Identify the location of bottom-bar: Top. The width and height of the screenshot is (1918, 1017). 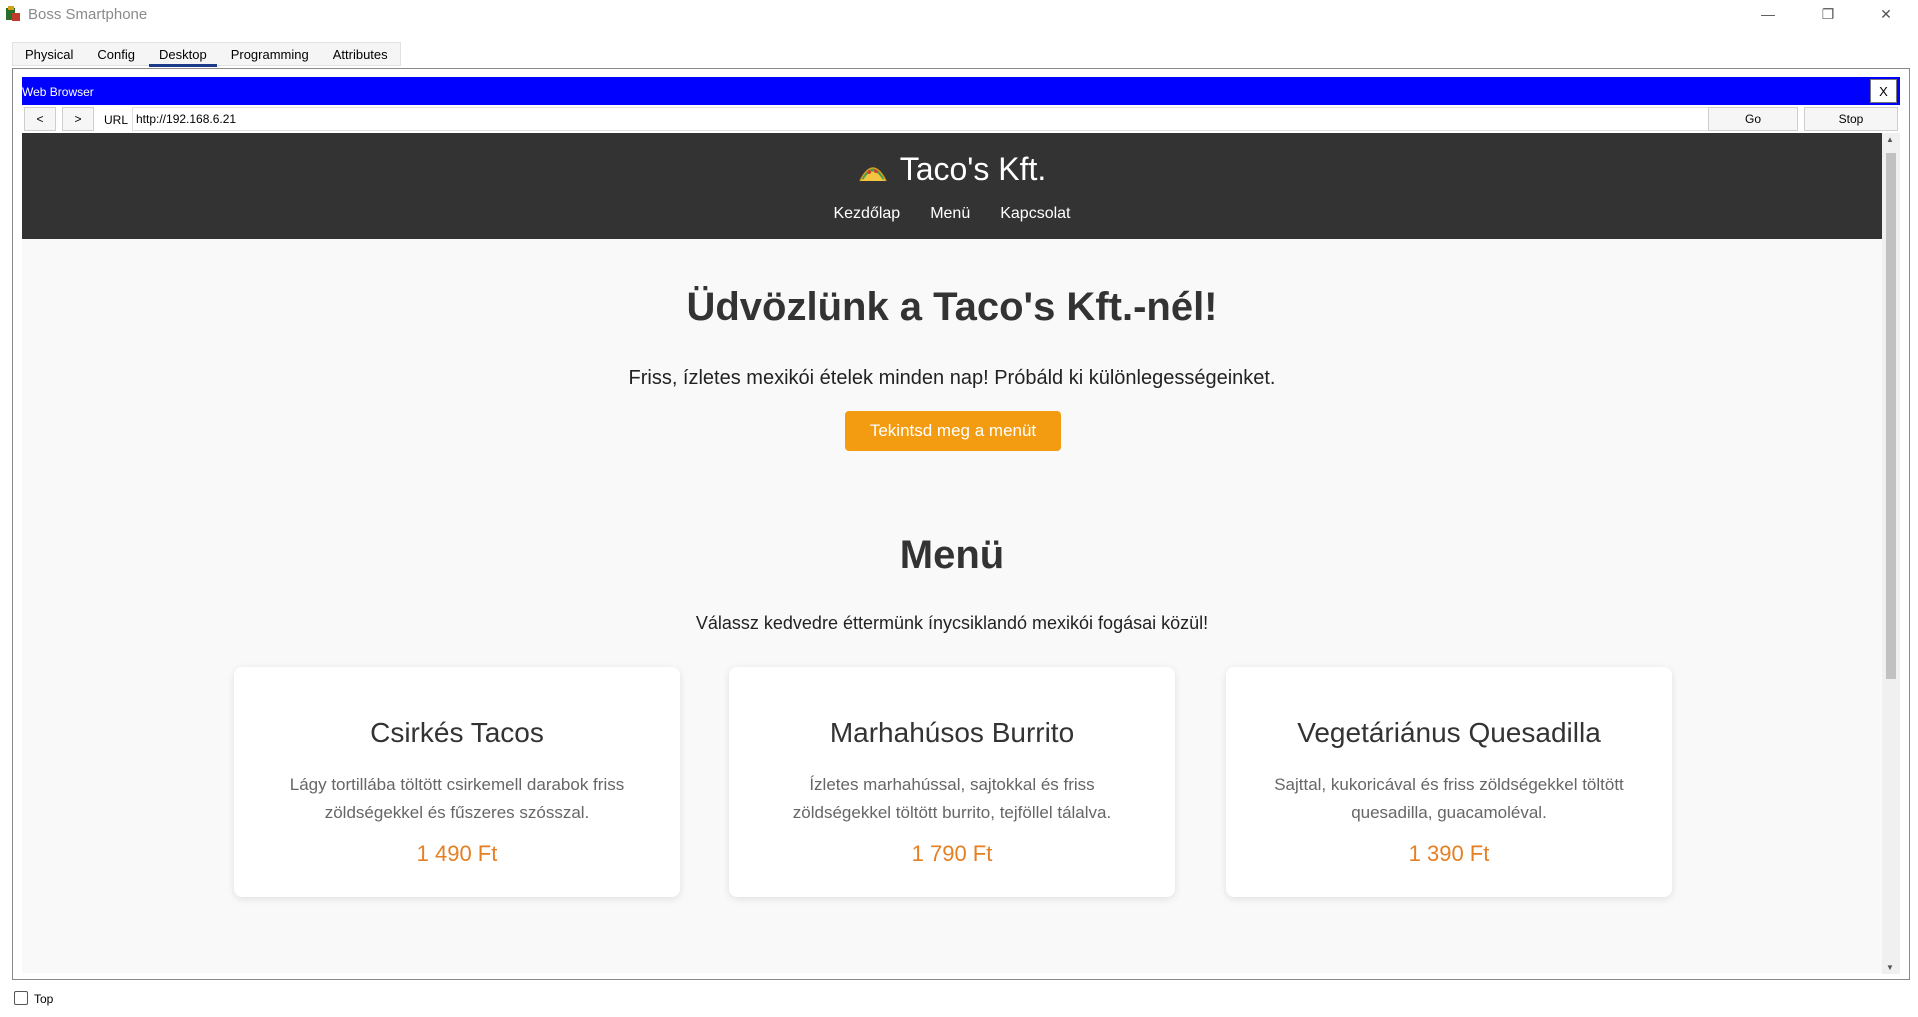
(959, 1001).